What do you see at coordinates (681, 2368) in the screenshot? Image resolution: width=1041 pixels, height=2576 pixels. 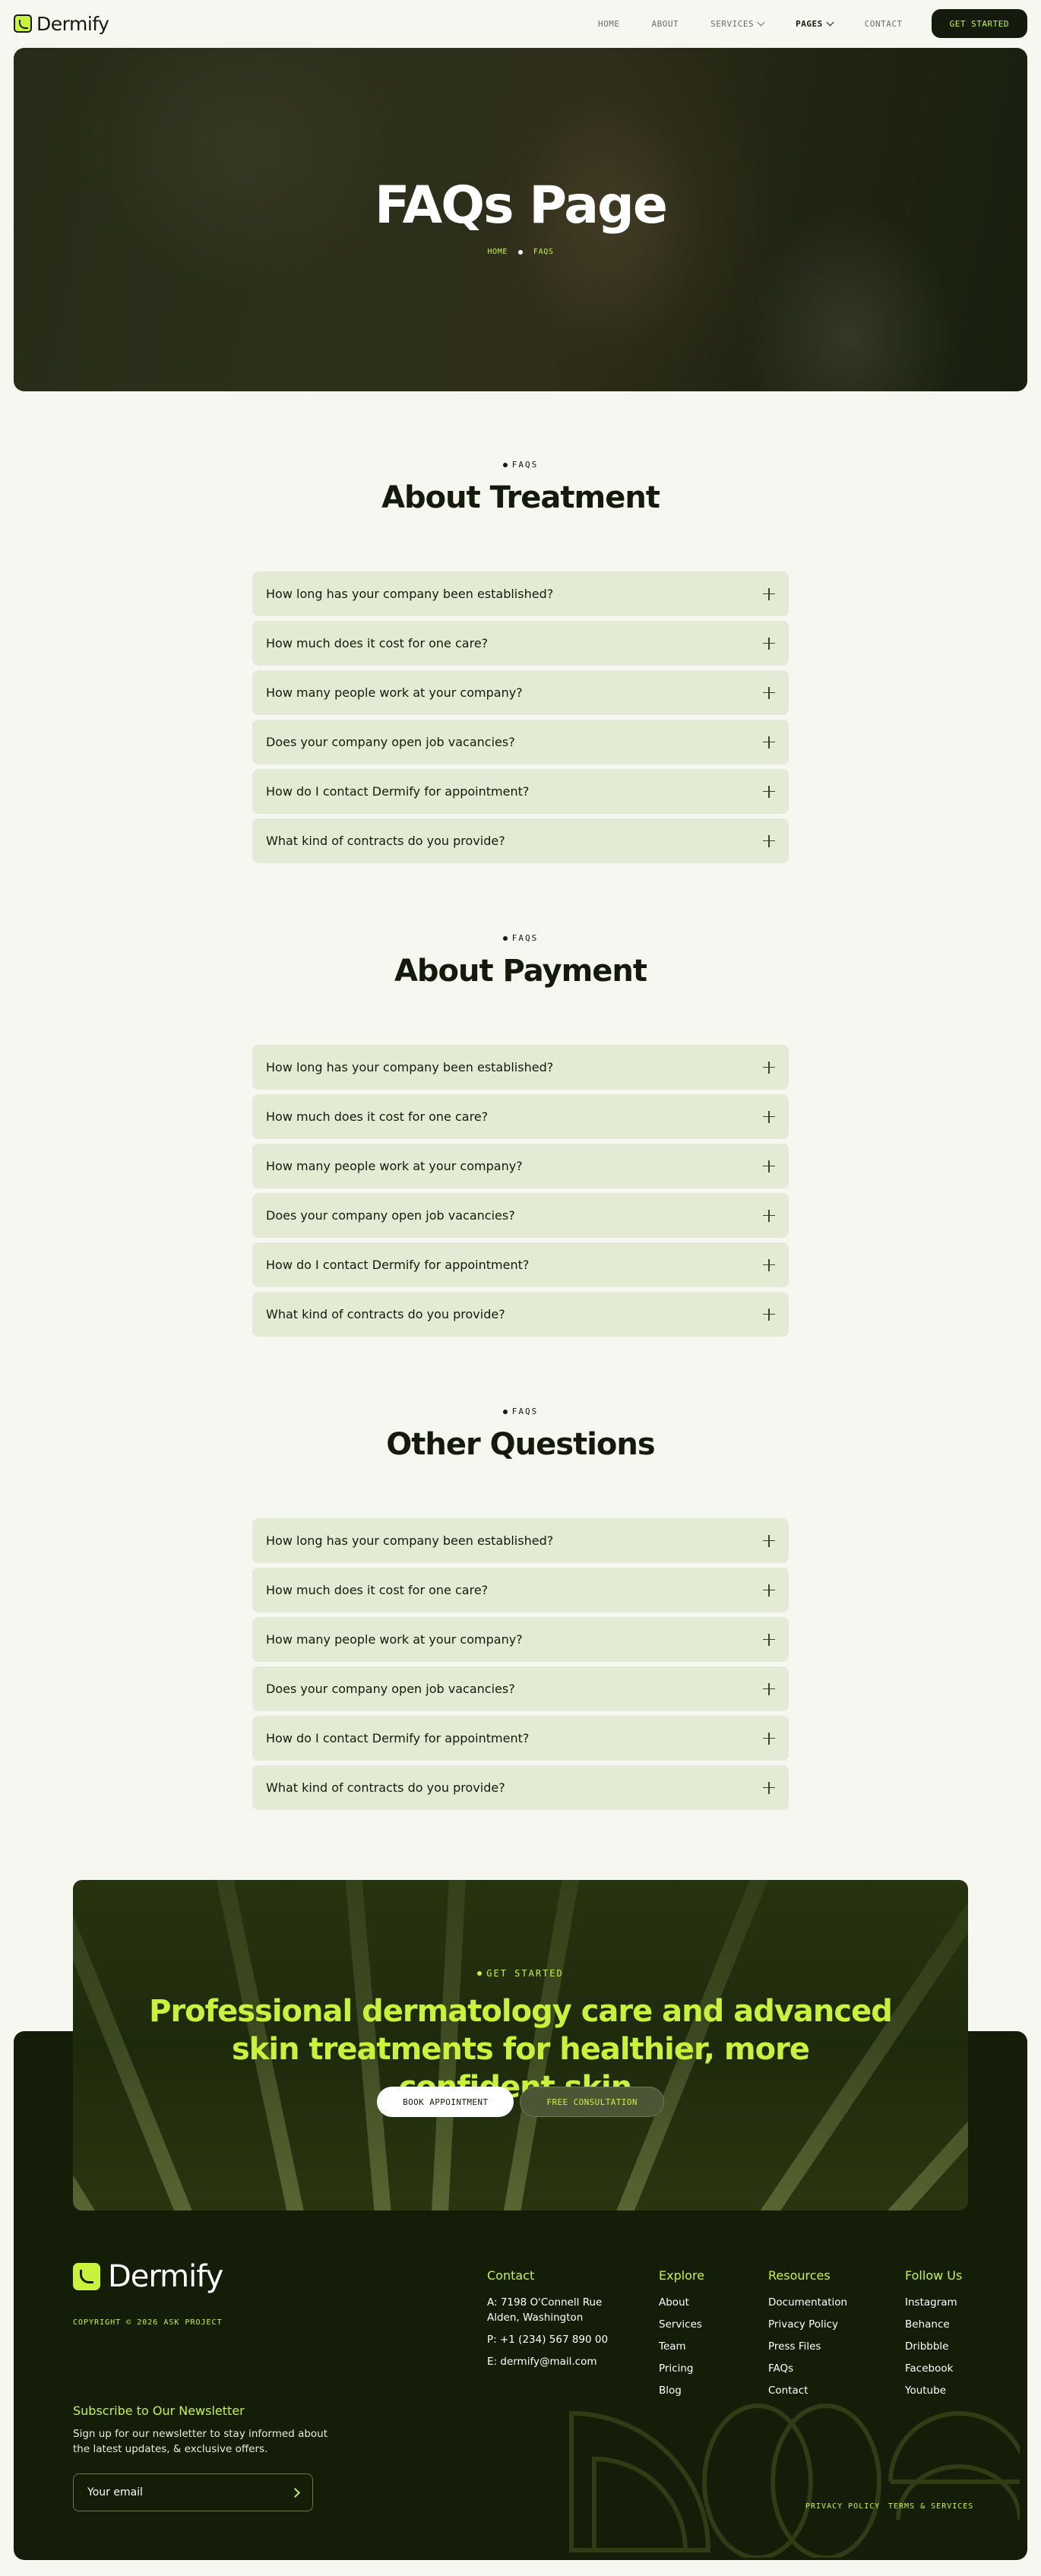 I see `footer-link: Pricing` at bounding box center [681, 2368].